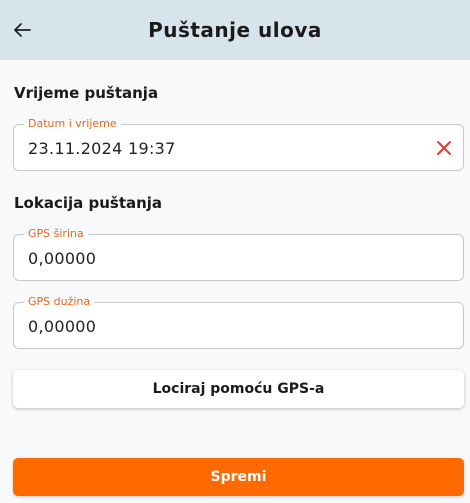 The width and height of the screenshot is (470, 503). I want to click on locate-gps-button: Lociraj pomoću GPS-a, so click(238, 389).